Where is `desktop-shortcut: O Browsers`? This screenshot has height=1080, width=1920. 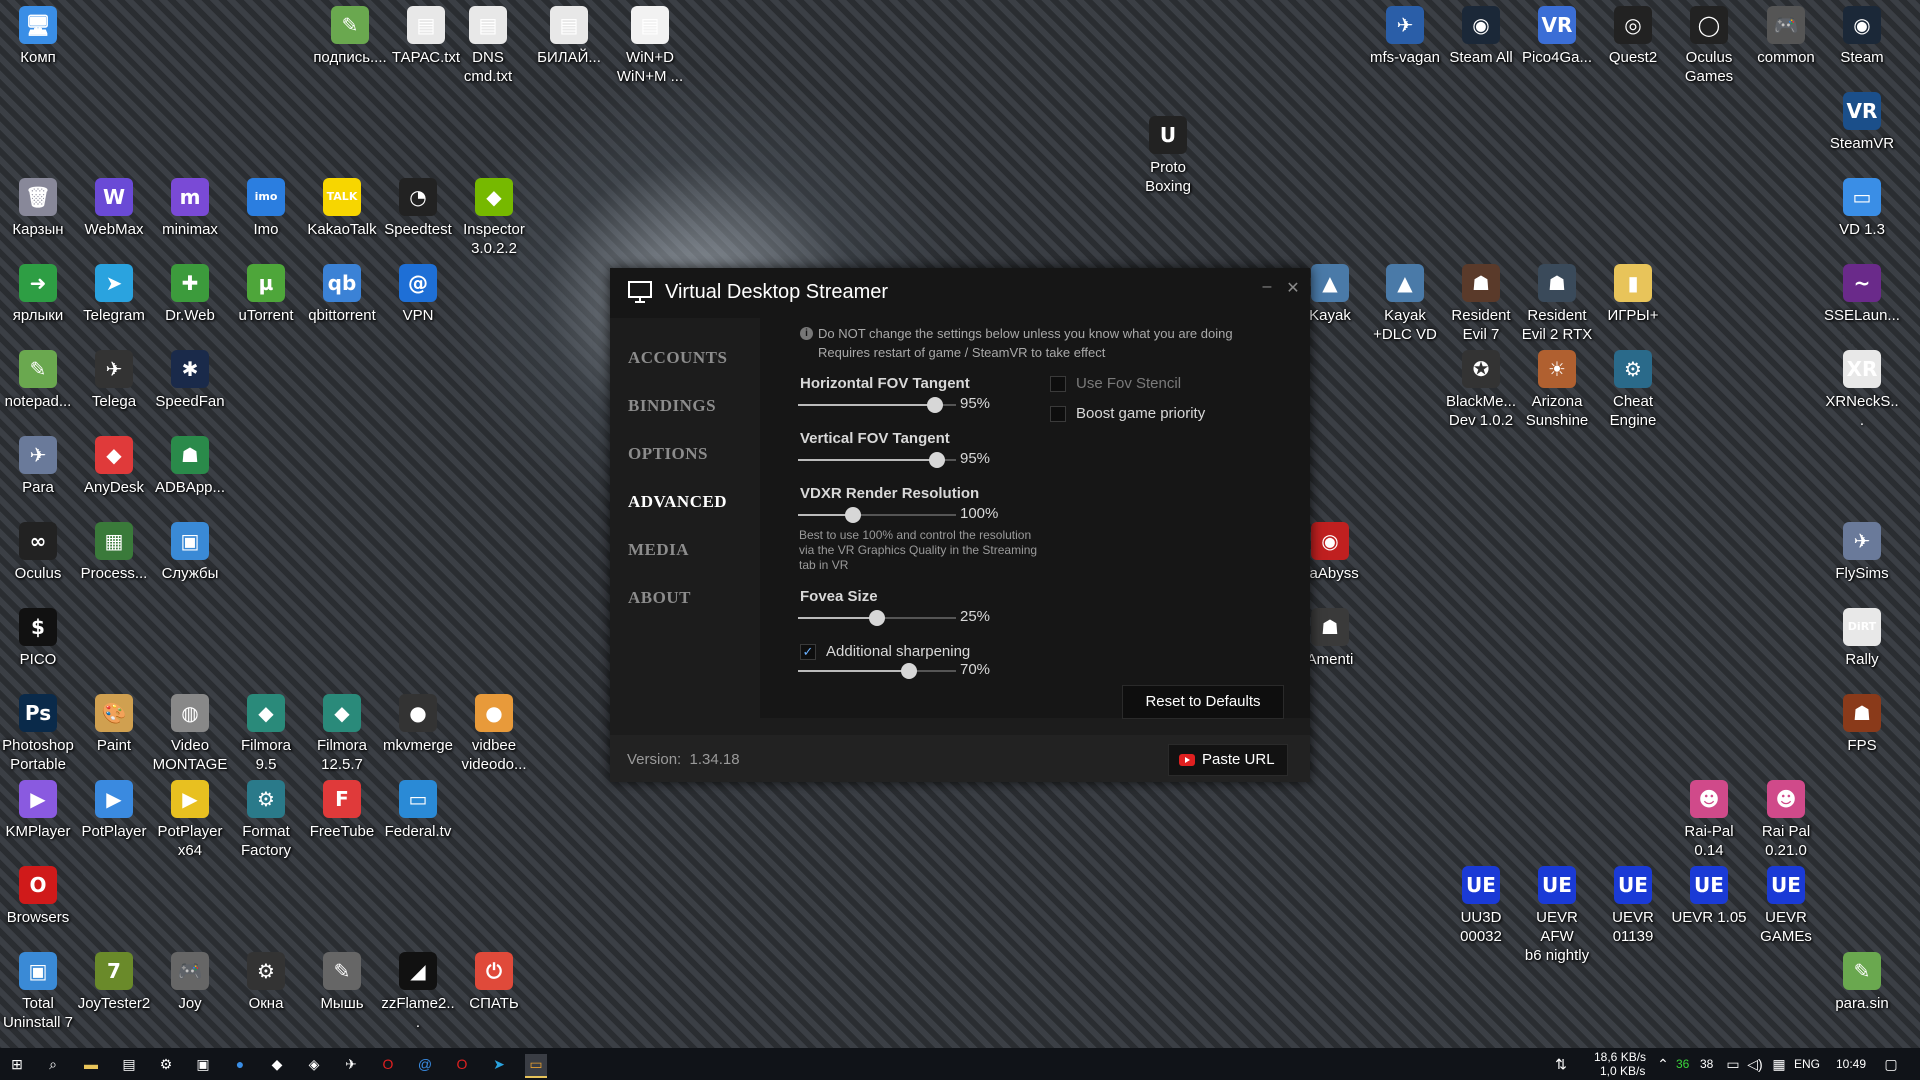 desktop-shortcut: O Browsers is located at coordinates (38, 893).